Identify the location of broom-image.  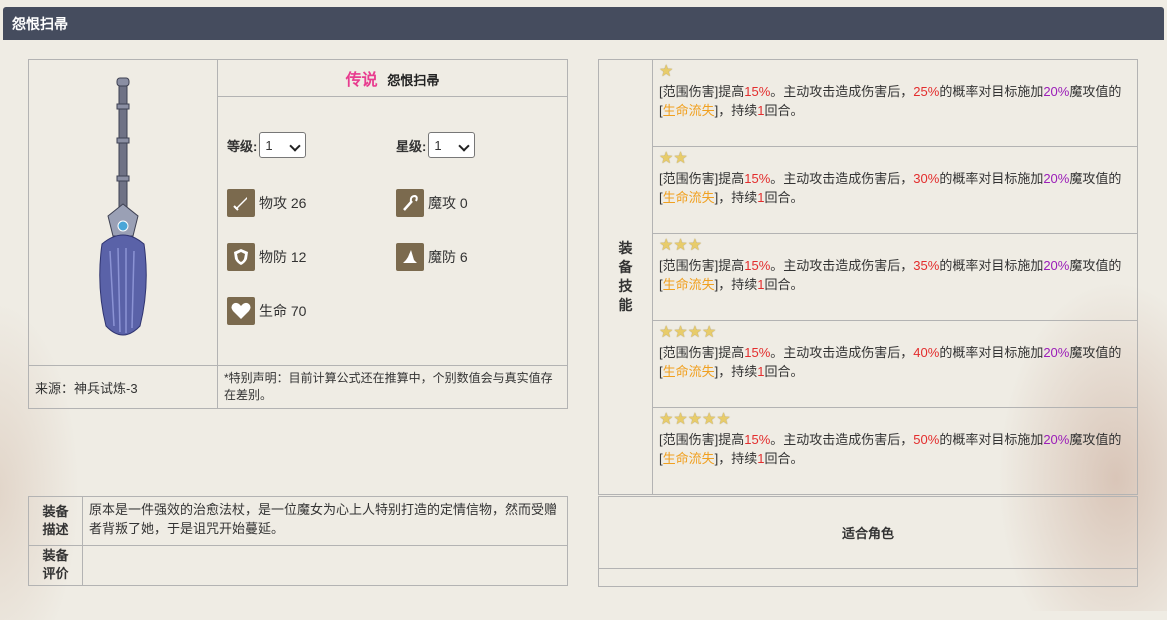
(123, 206).